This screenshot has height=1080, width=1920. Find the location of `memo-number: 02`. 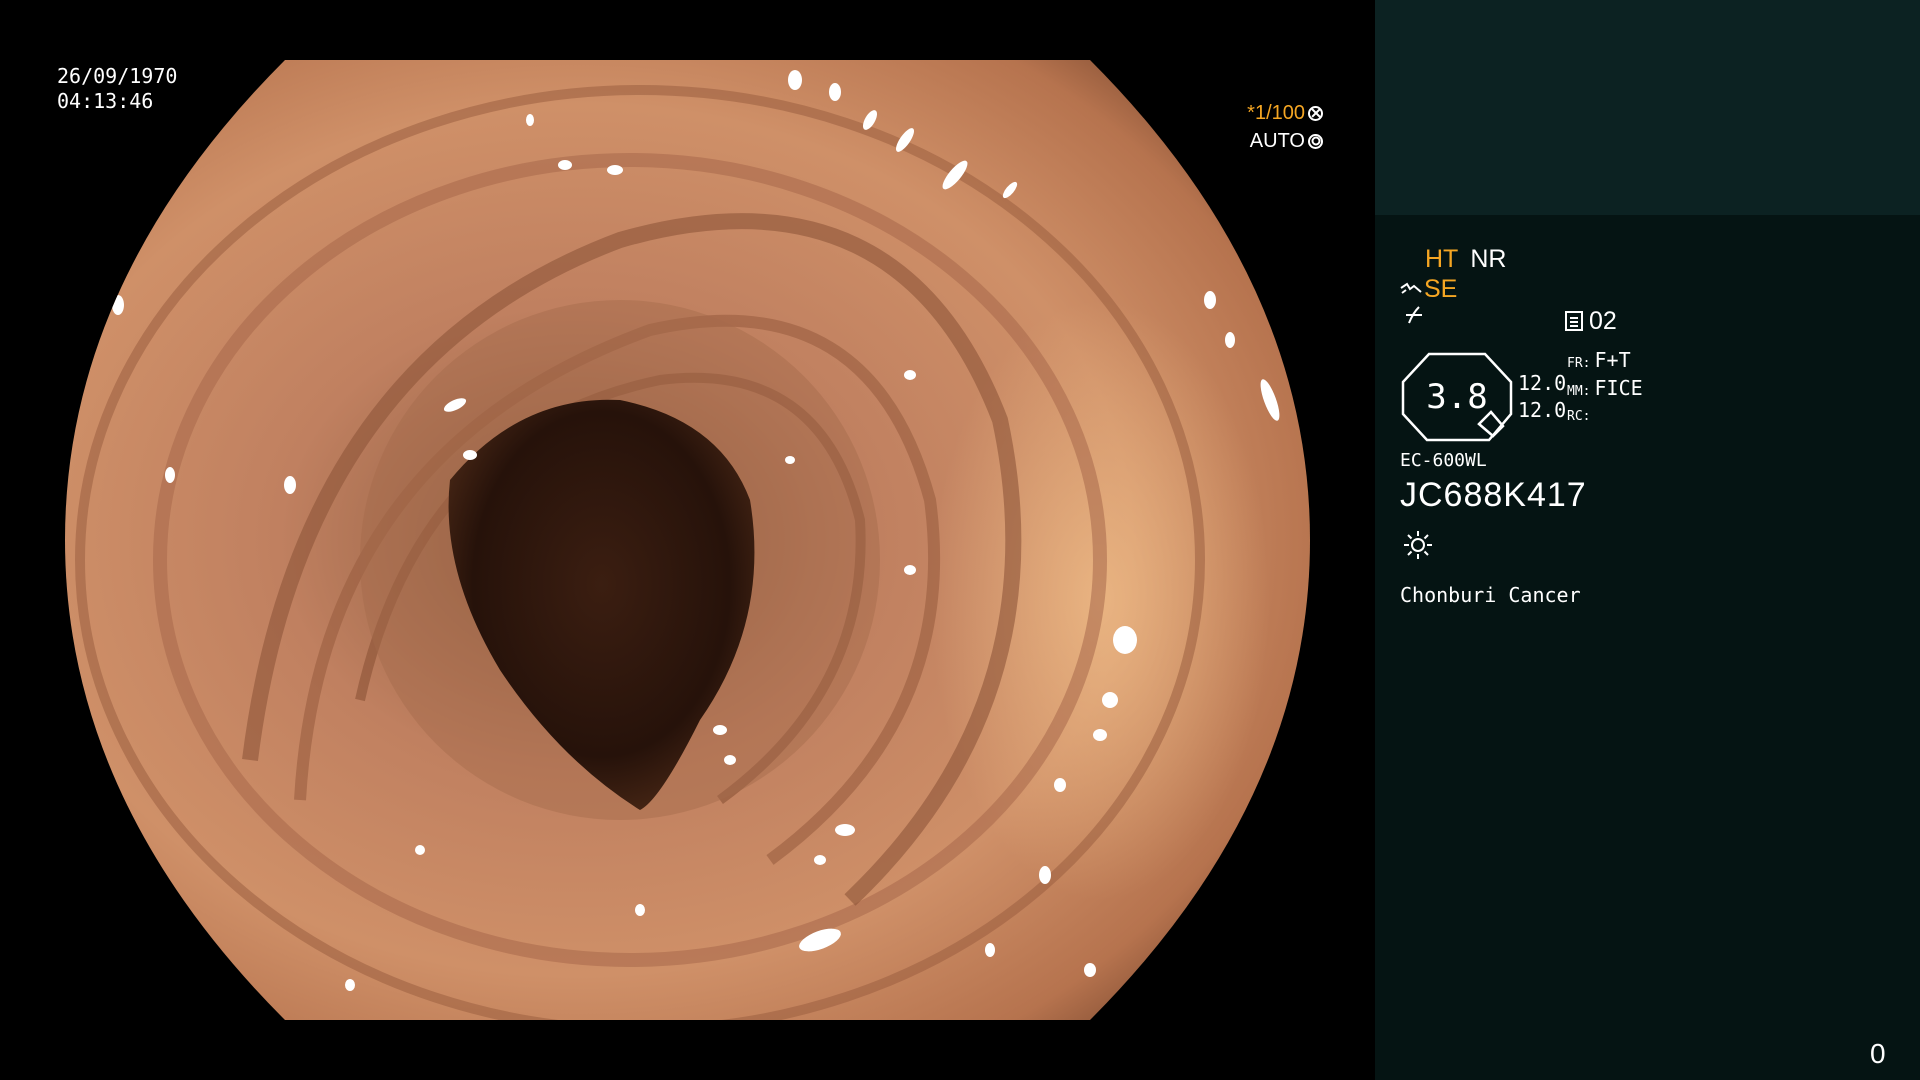

memo-number: 02 is located at coordinates (1603, 321).